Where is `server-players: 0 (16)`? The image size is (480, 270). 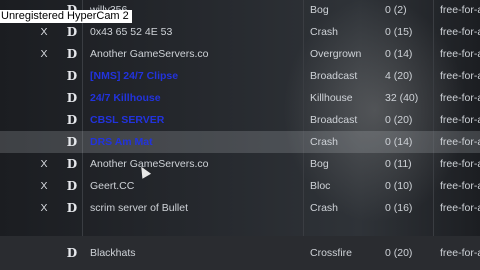
server-players: 0 (16) is located at coordinates (399, 208).